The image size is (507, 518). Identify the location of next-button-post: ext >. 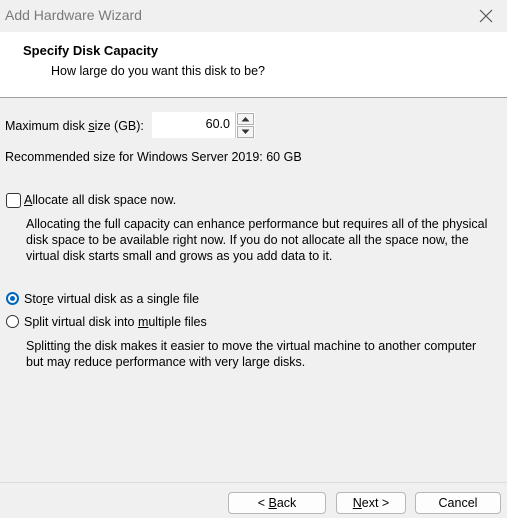
(375, 503).